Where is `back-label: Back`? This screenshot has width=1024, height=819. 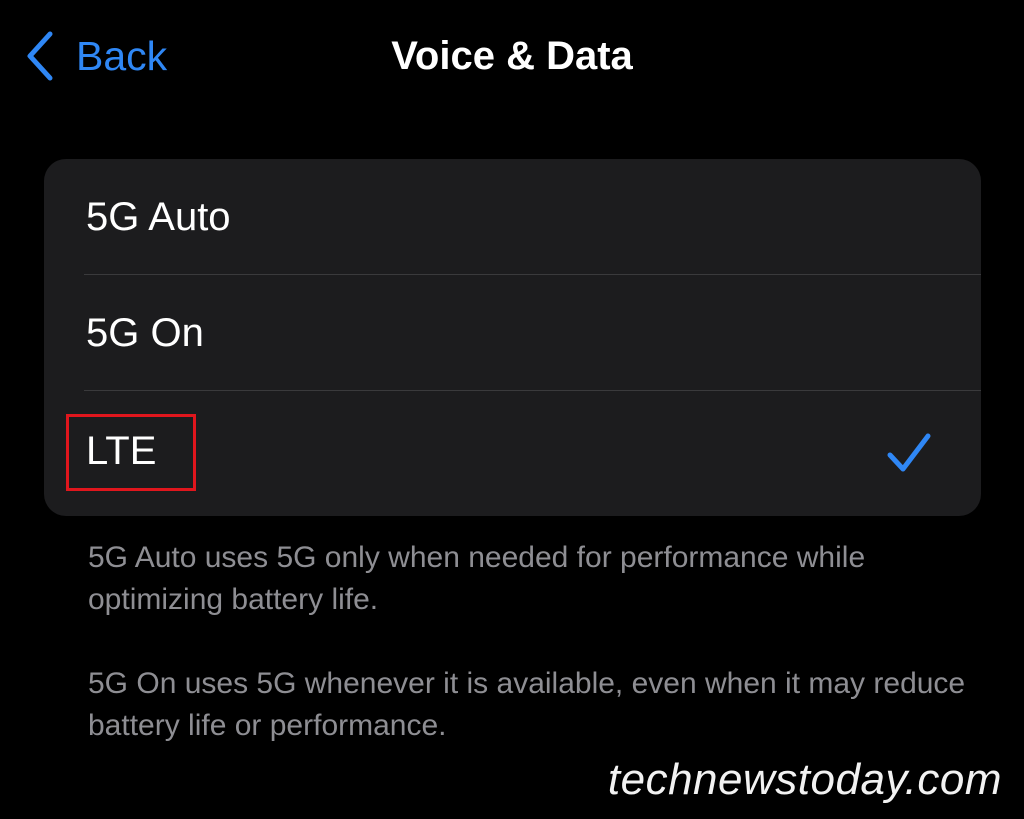 back-label: Back is located at coordinates (122, 56).